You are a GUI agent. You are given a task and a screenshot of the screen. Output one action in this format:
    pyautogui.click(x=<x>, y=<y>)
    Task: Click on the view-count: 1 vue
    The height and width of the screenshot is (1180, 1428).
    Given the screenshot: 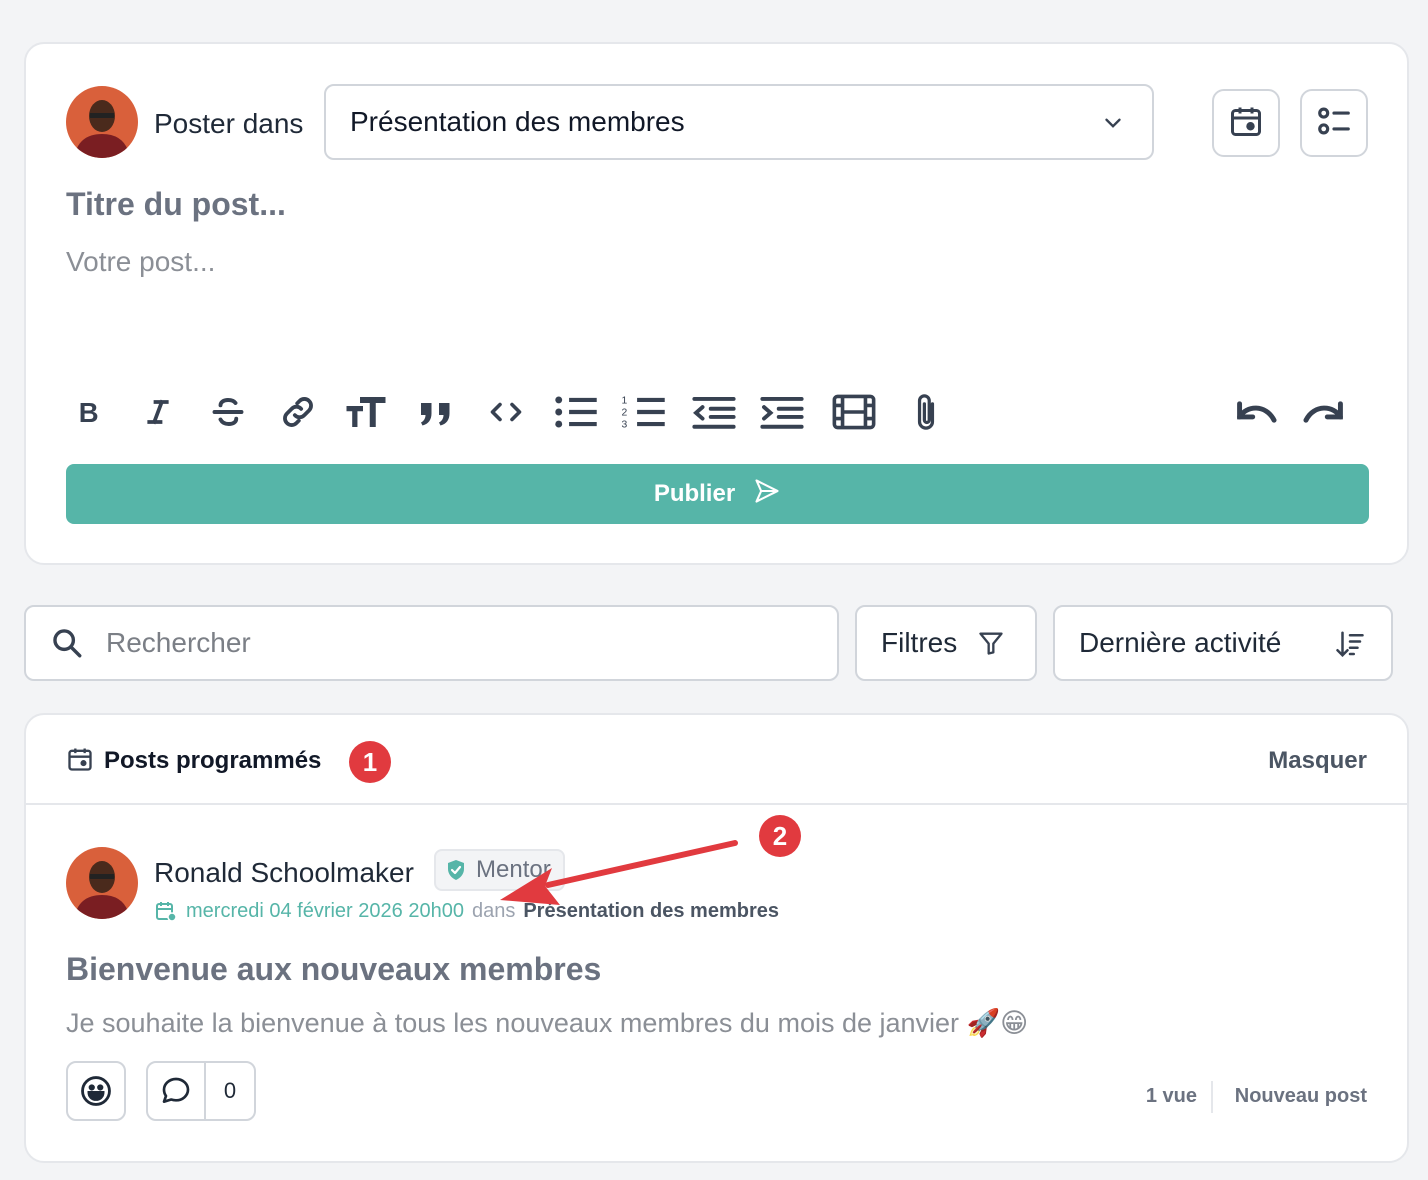 What is the action you would take?
    pyautogui.click(x=1171, y=1096)
    